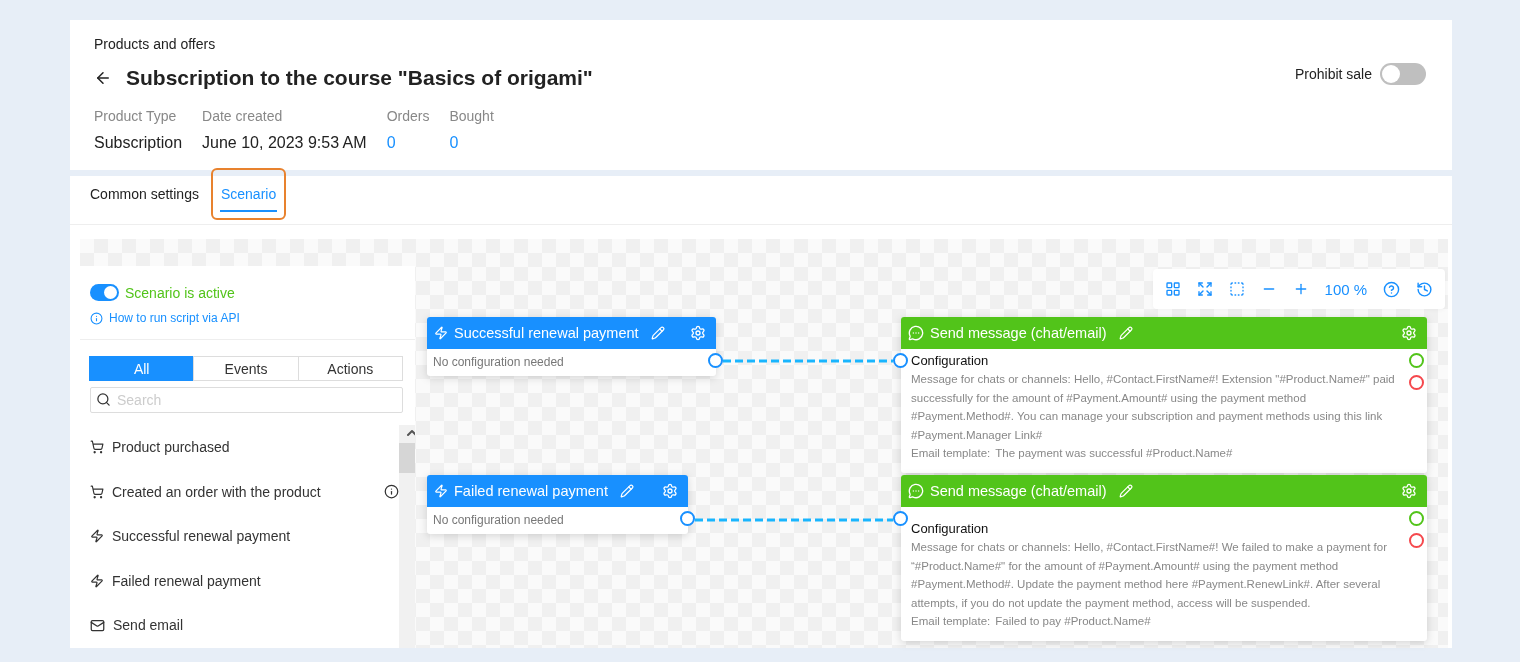 This screenshot has width=1520, height=662. I want to click on meta-value: Subscription, so click(138, 143).